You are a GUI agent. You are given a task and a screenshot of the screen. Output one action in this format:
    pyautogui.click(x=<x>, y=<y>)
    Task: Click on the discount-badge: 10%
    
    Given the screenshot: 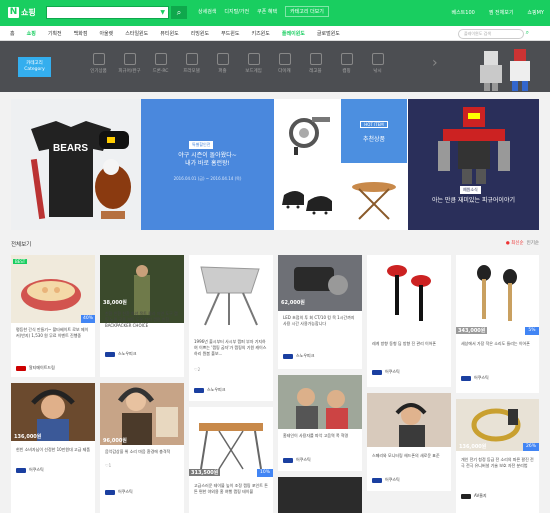 What is the action you would take?
    pyautogui.click(x=265, y=473)
    